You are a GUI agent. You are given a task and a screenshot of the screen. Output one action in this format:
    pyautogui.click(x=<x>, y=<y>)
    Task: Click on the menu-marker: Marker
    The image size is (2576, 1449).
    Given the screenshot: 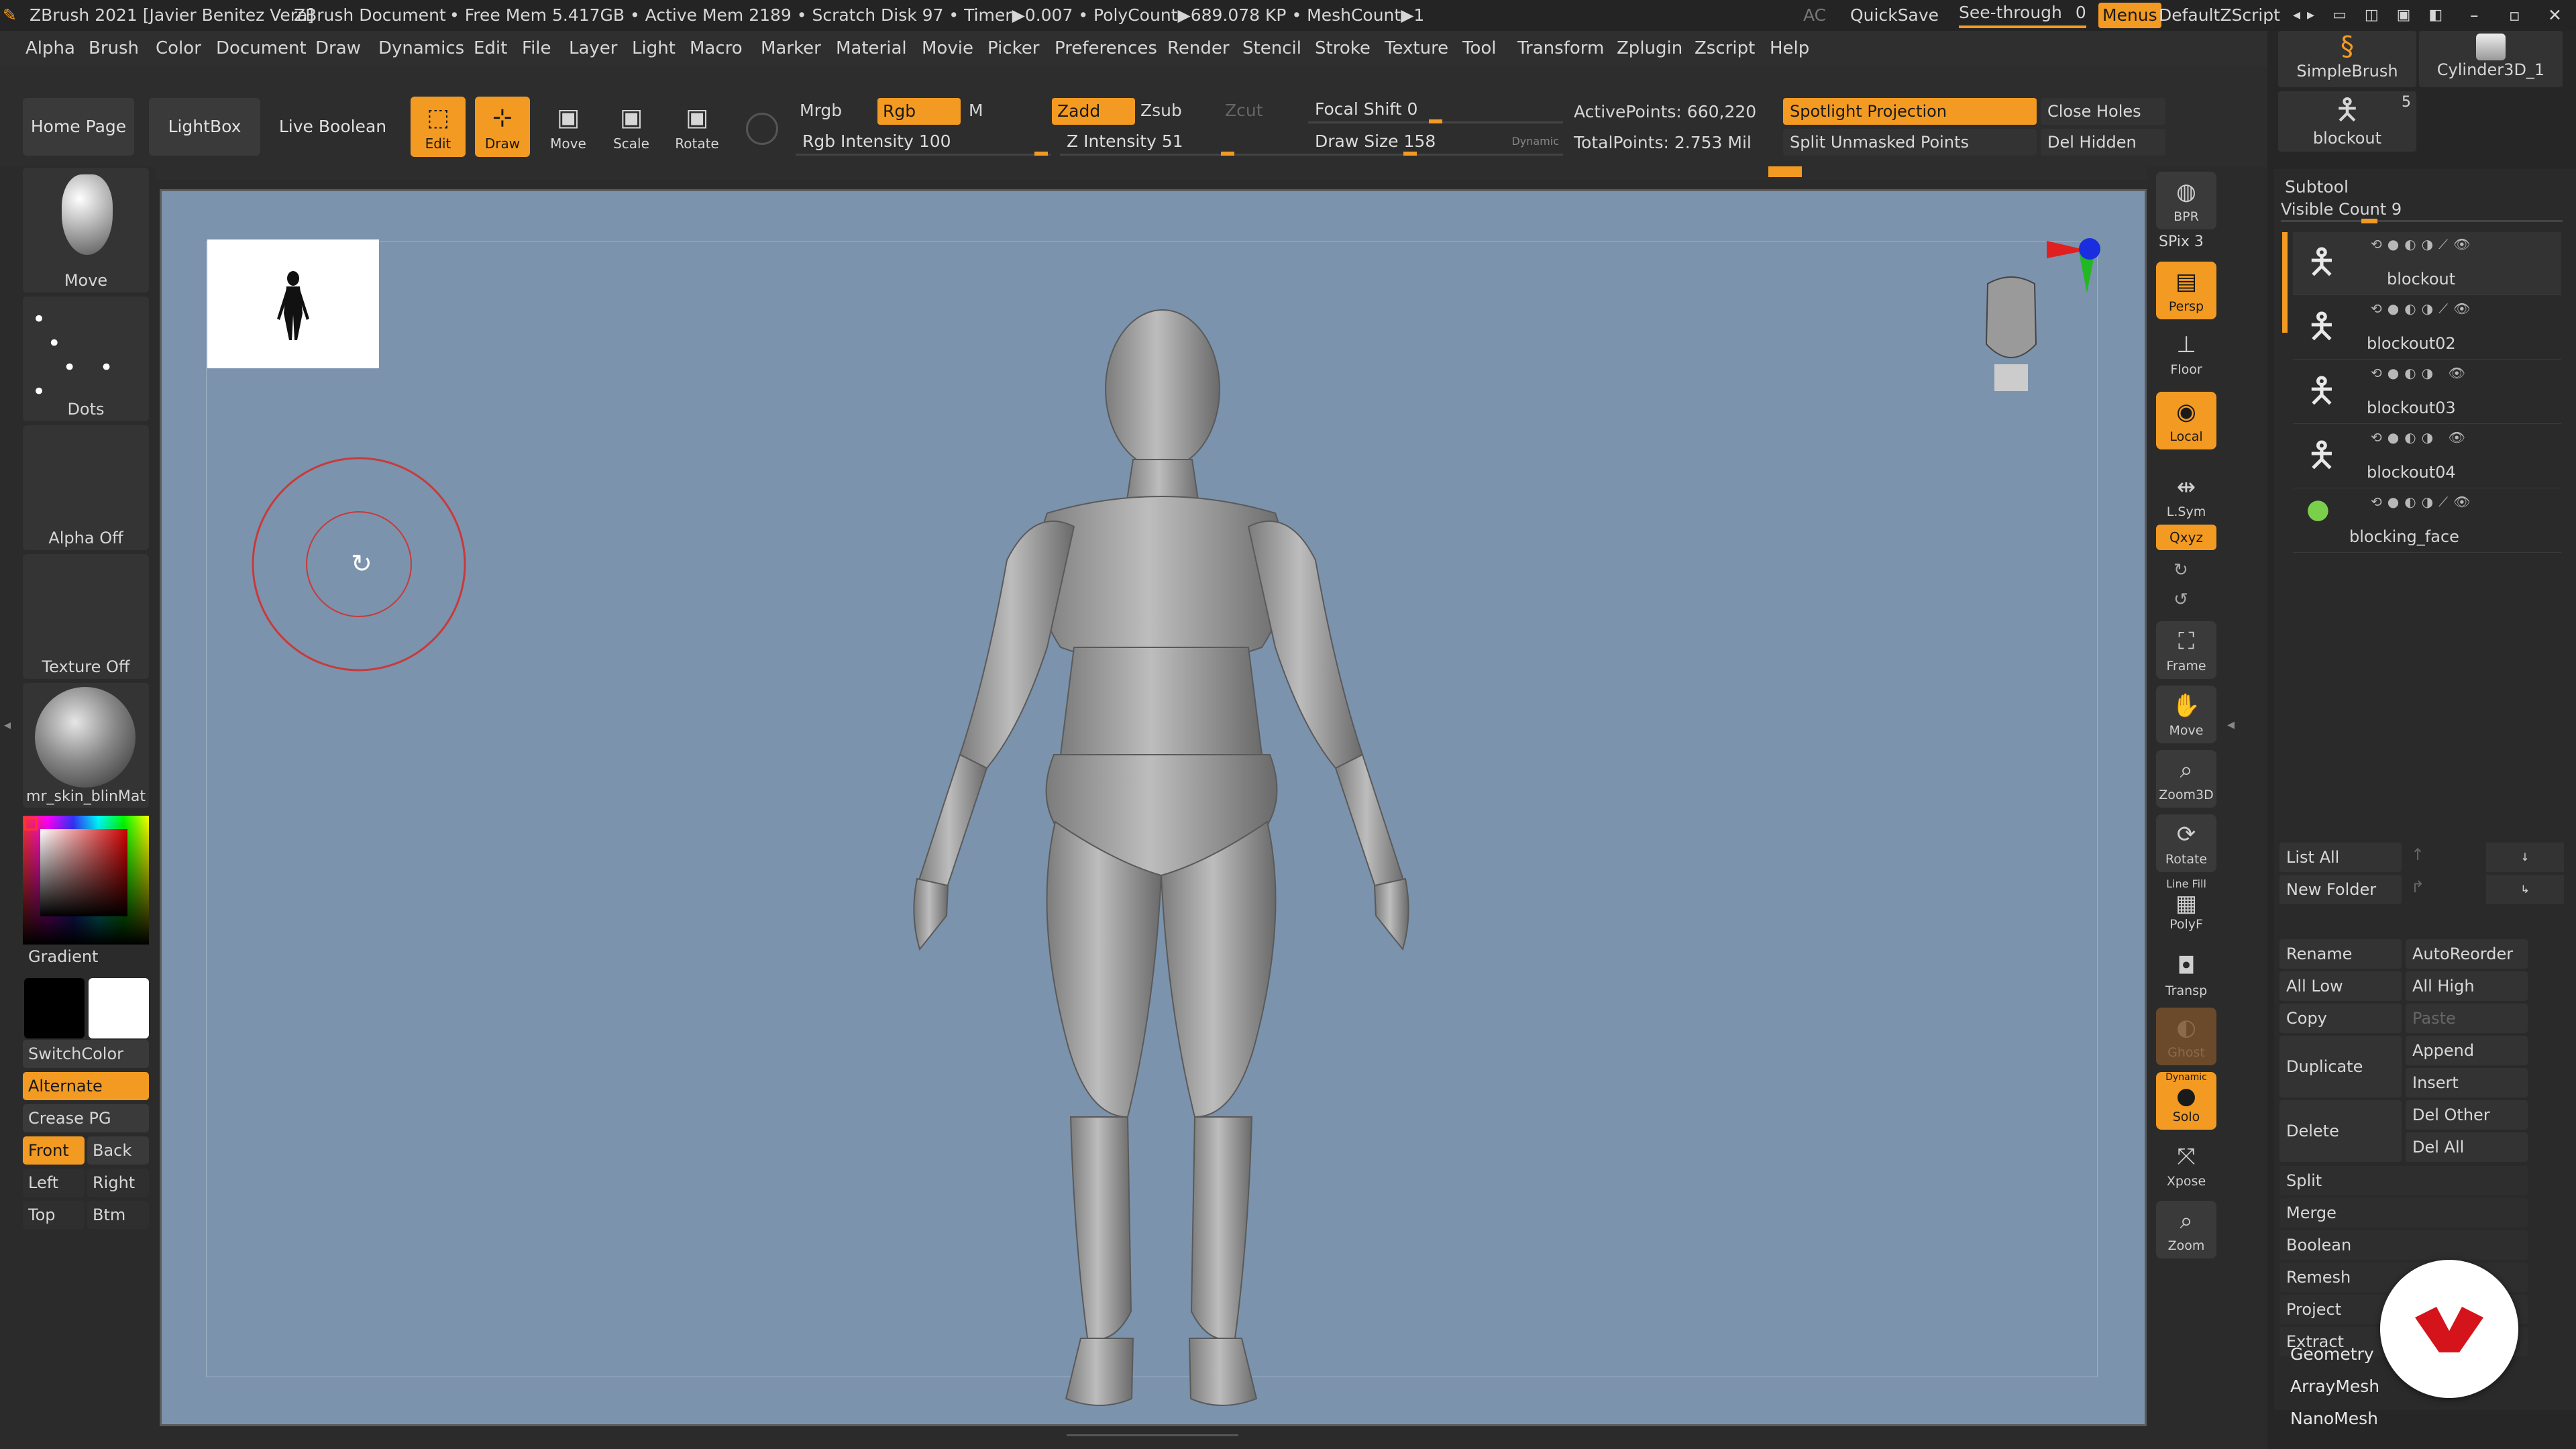 What is the action you would take?
    pyautogui.click(x=791, y=48)
    